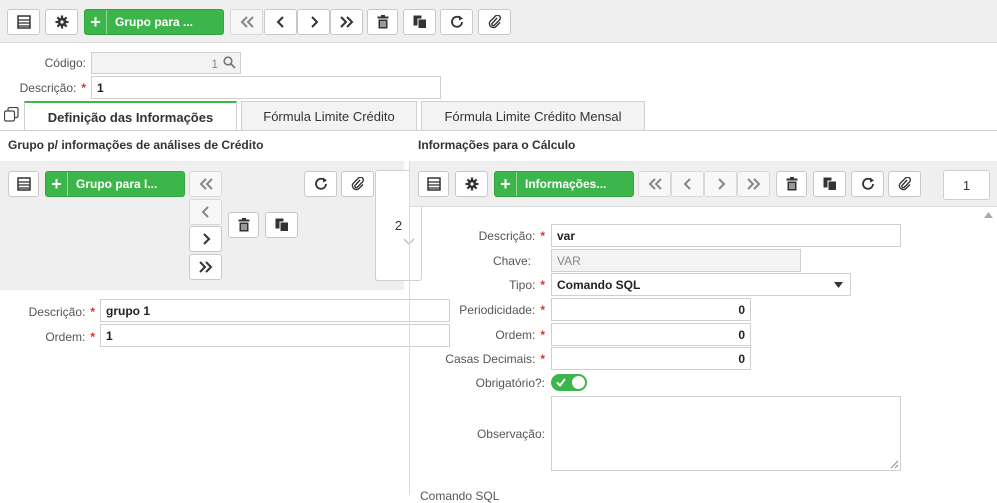  Describe the element at coordinates (651, 309) in the screenshot. I see `periodicidade-field: 0` at that location.